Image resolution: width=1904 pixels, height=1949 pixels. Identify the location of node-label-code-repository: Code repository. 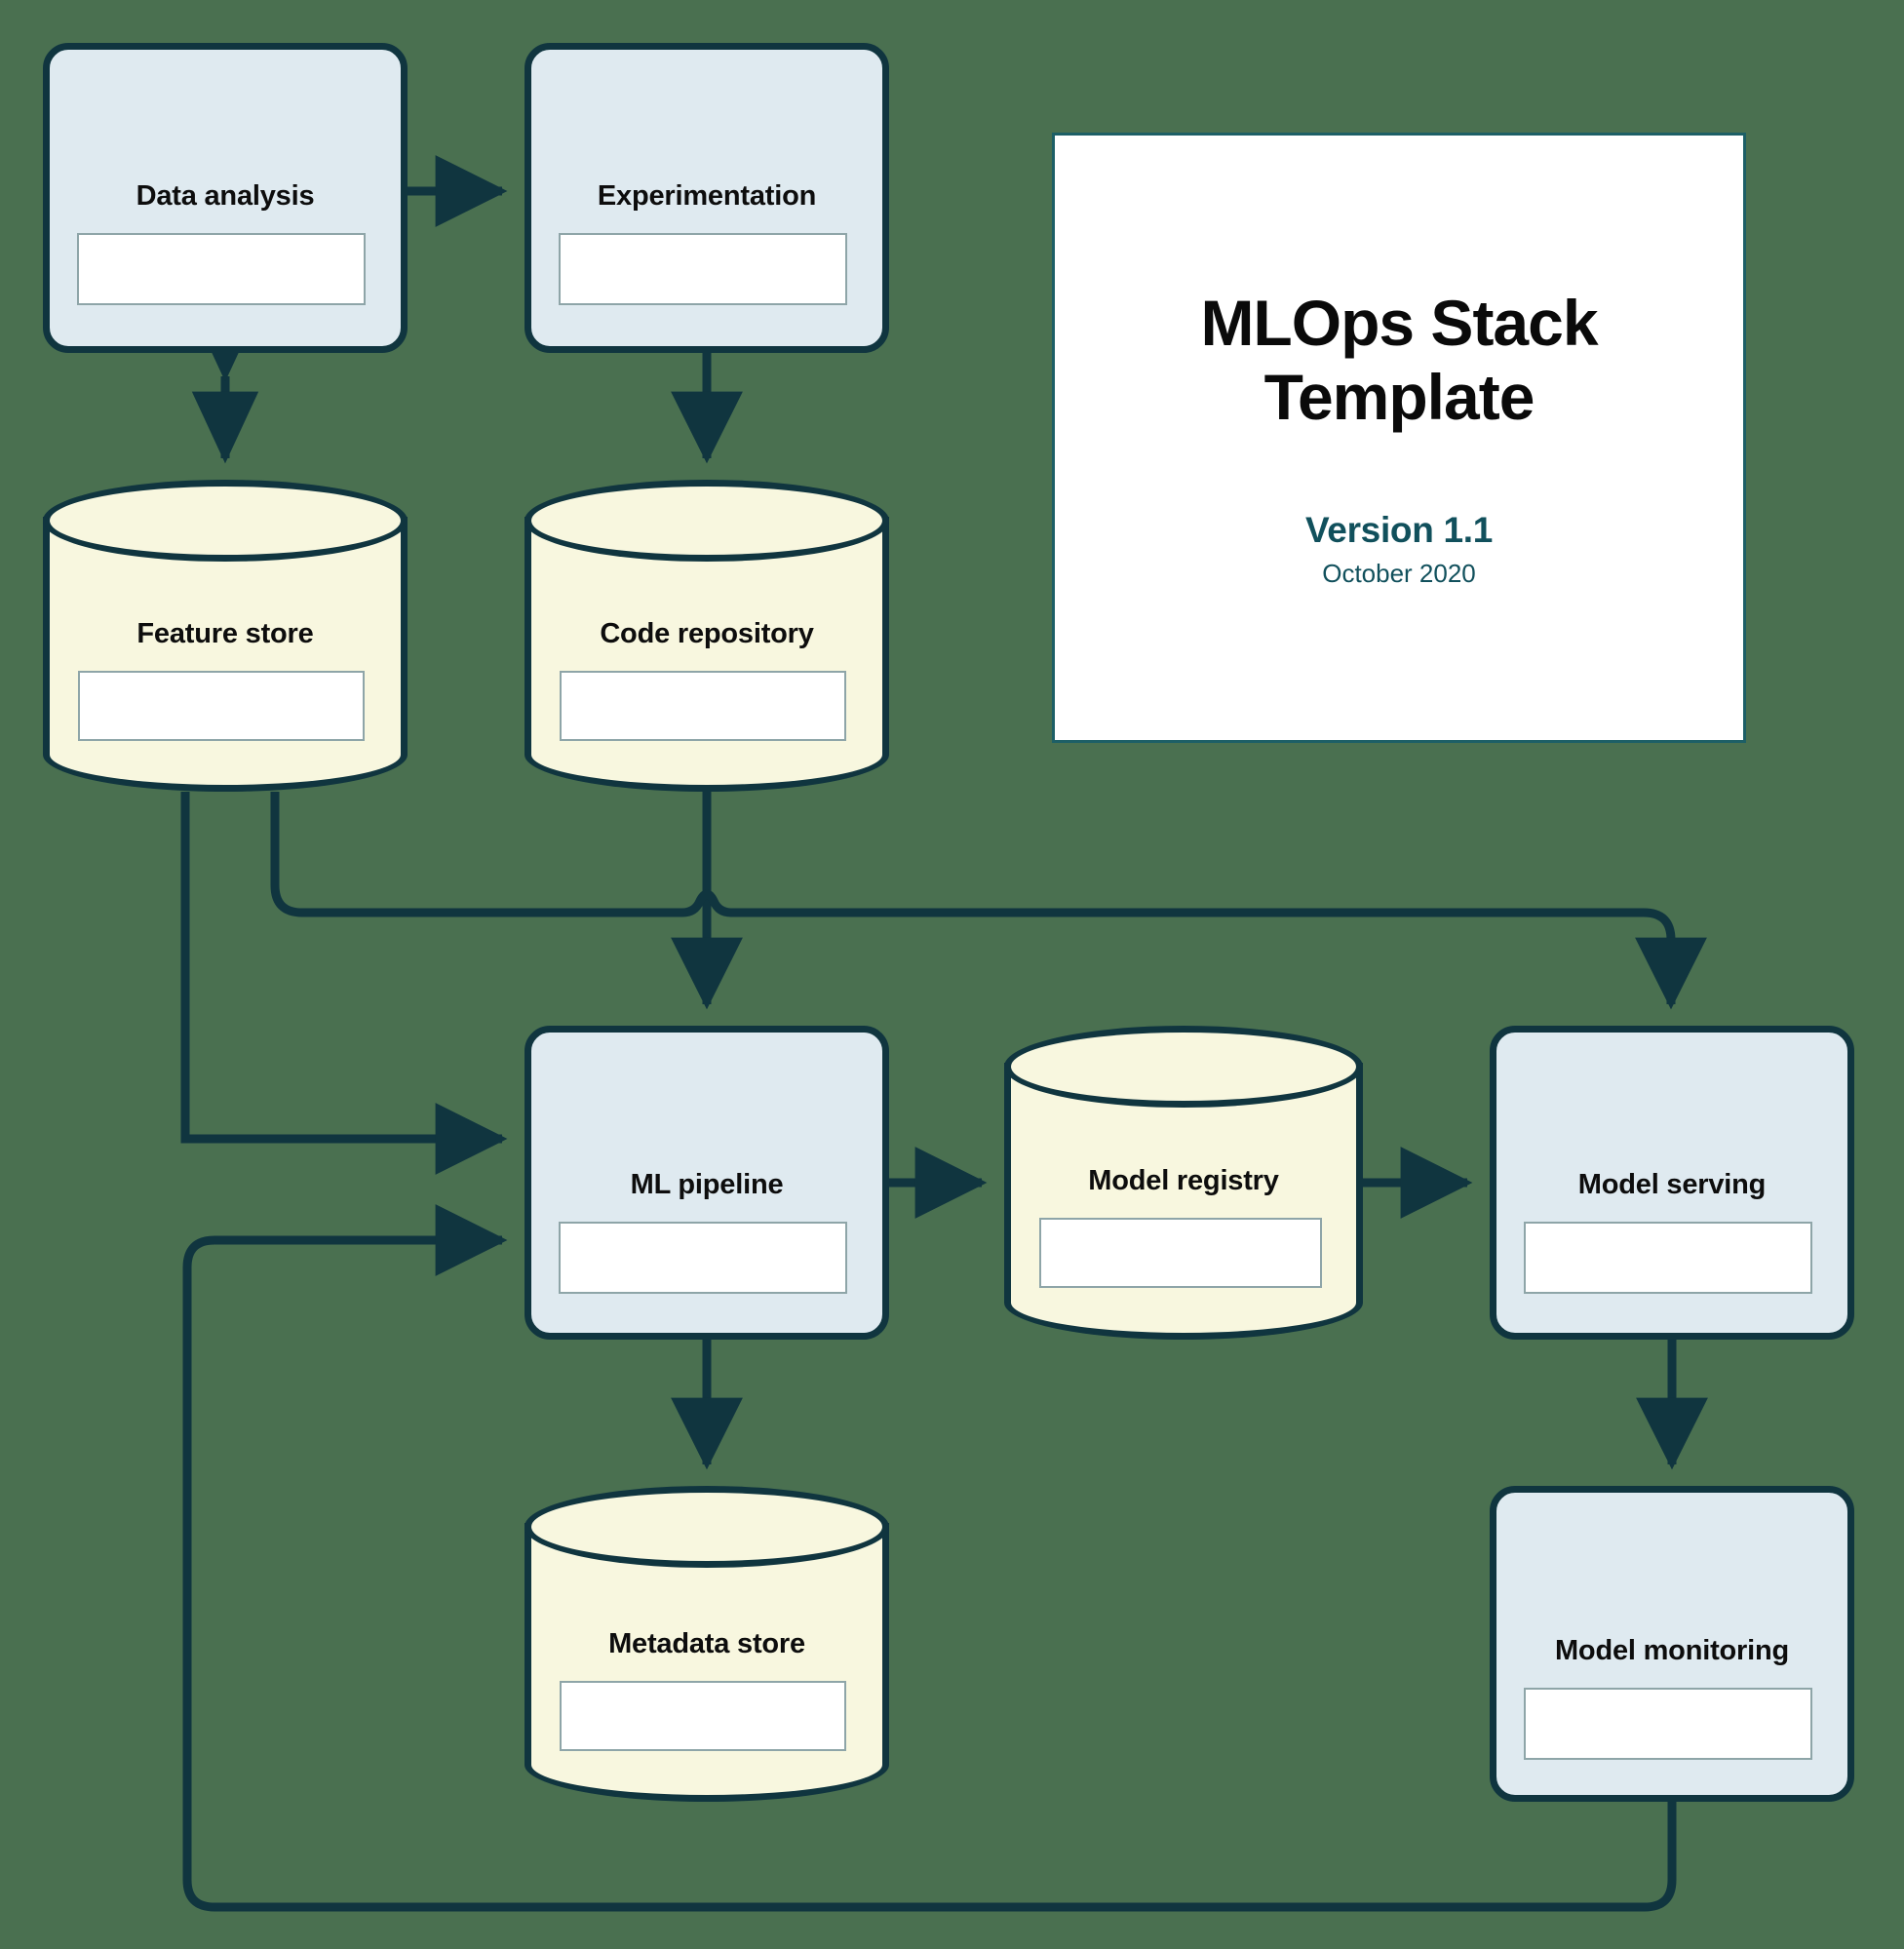
(707, 634).